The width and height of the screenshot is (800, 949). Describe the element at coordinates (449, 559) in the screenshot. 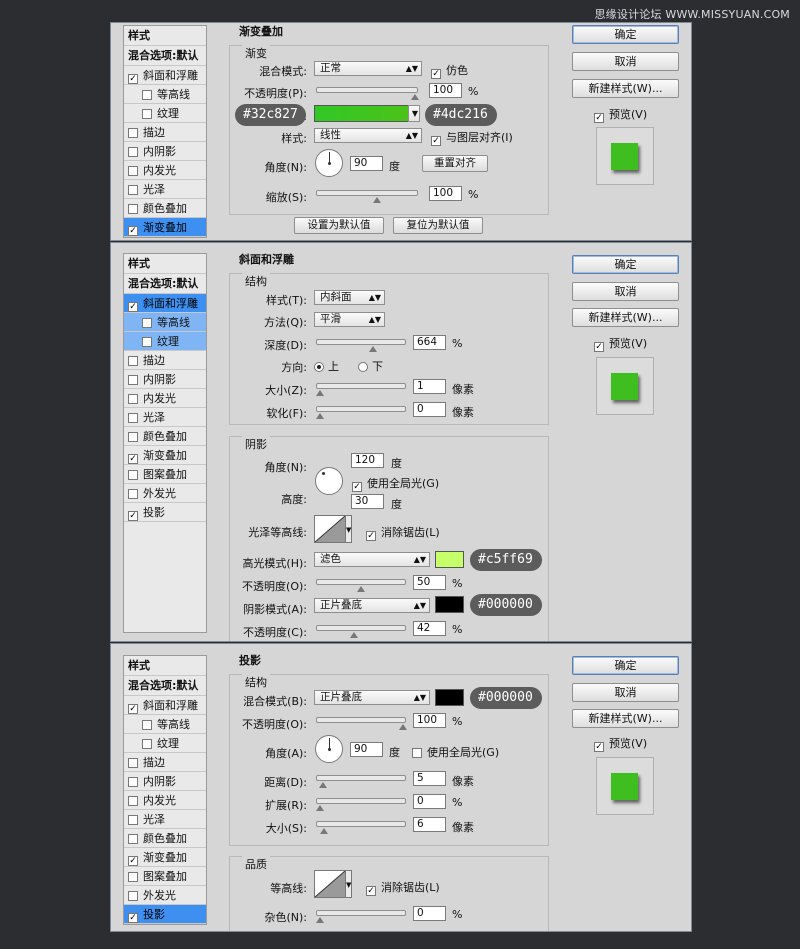

I see `highlight-color-swatch` at that location.